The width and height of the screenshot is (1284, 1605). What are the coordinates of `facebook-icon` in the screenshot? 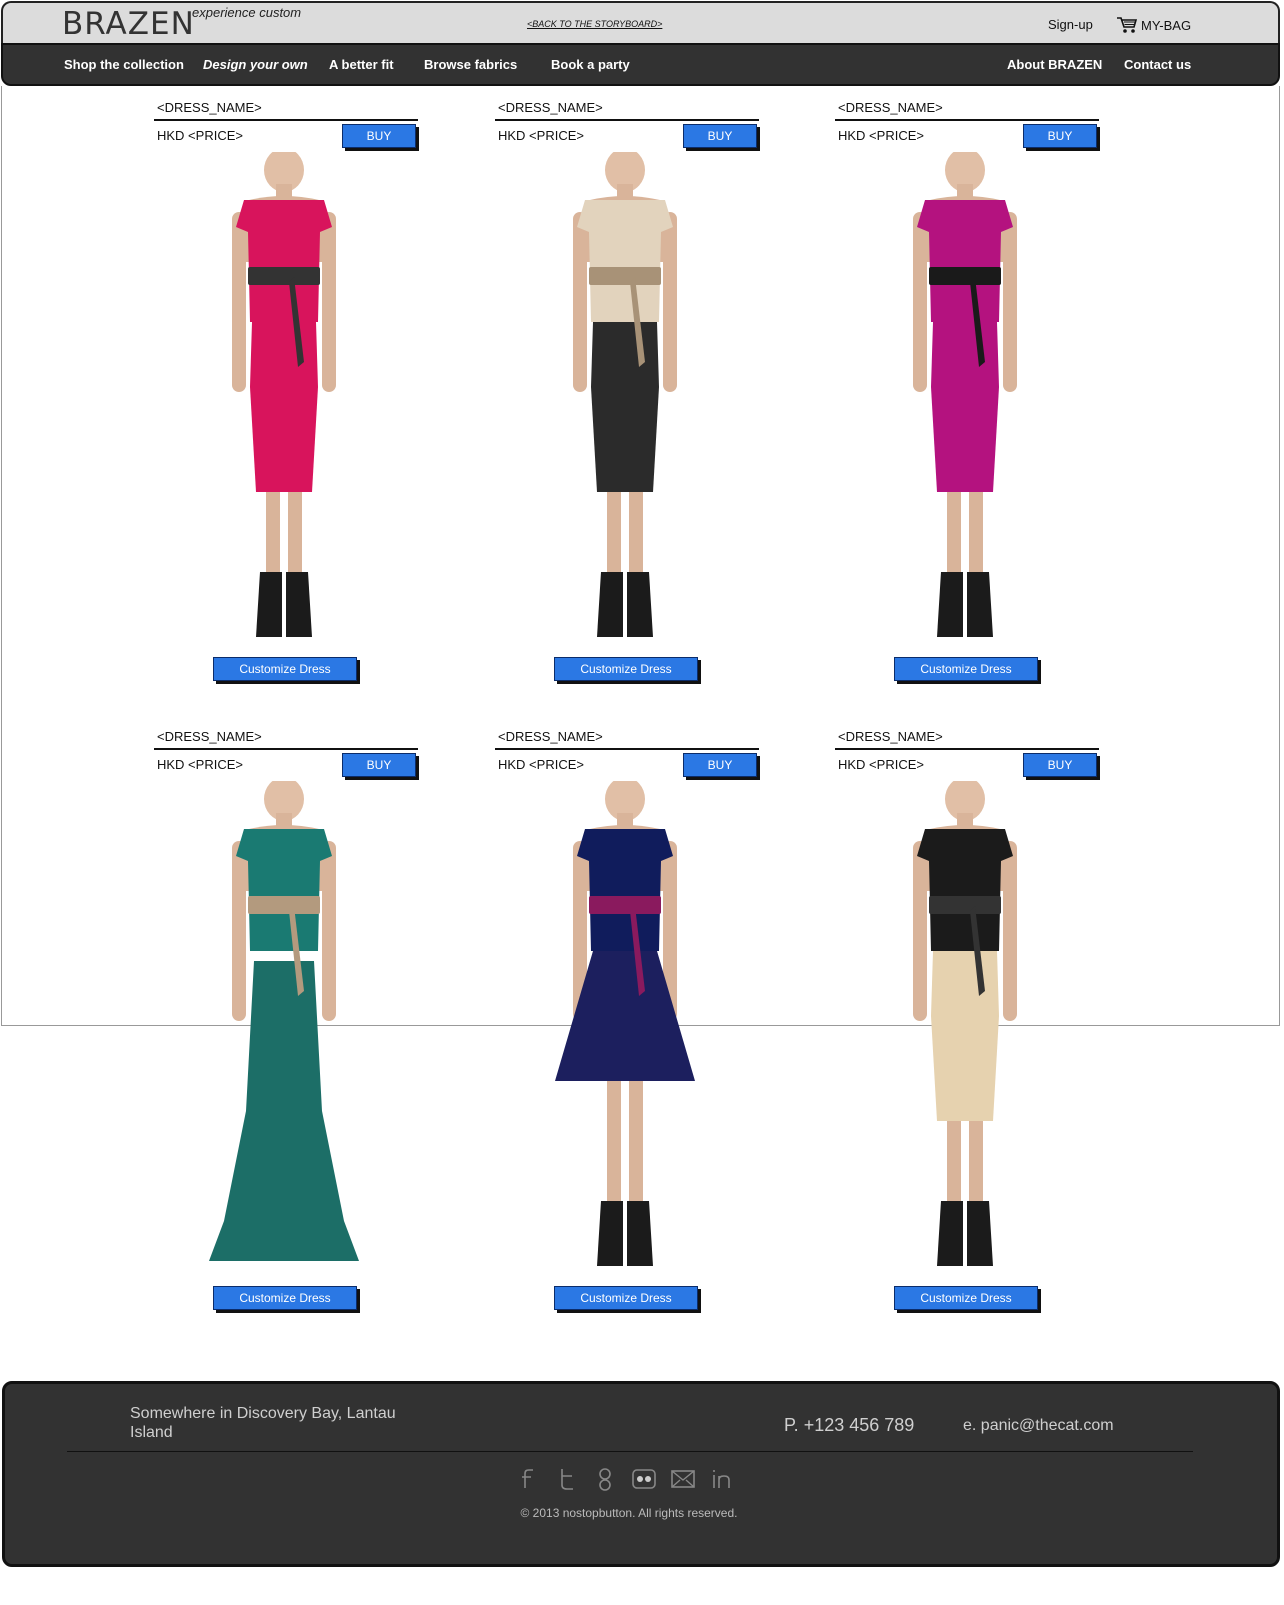 It's located at (527, 1479).